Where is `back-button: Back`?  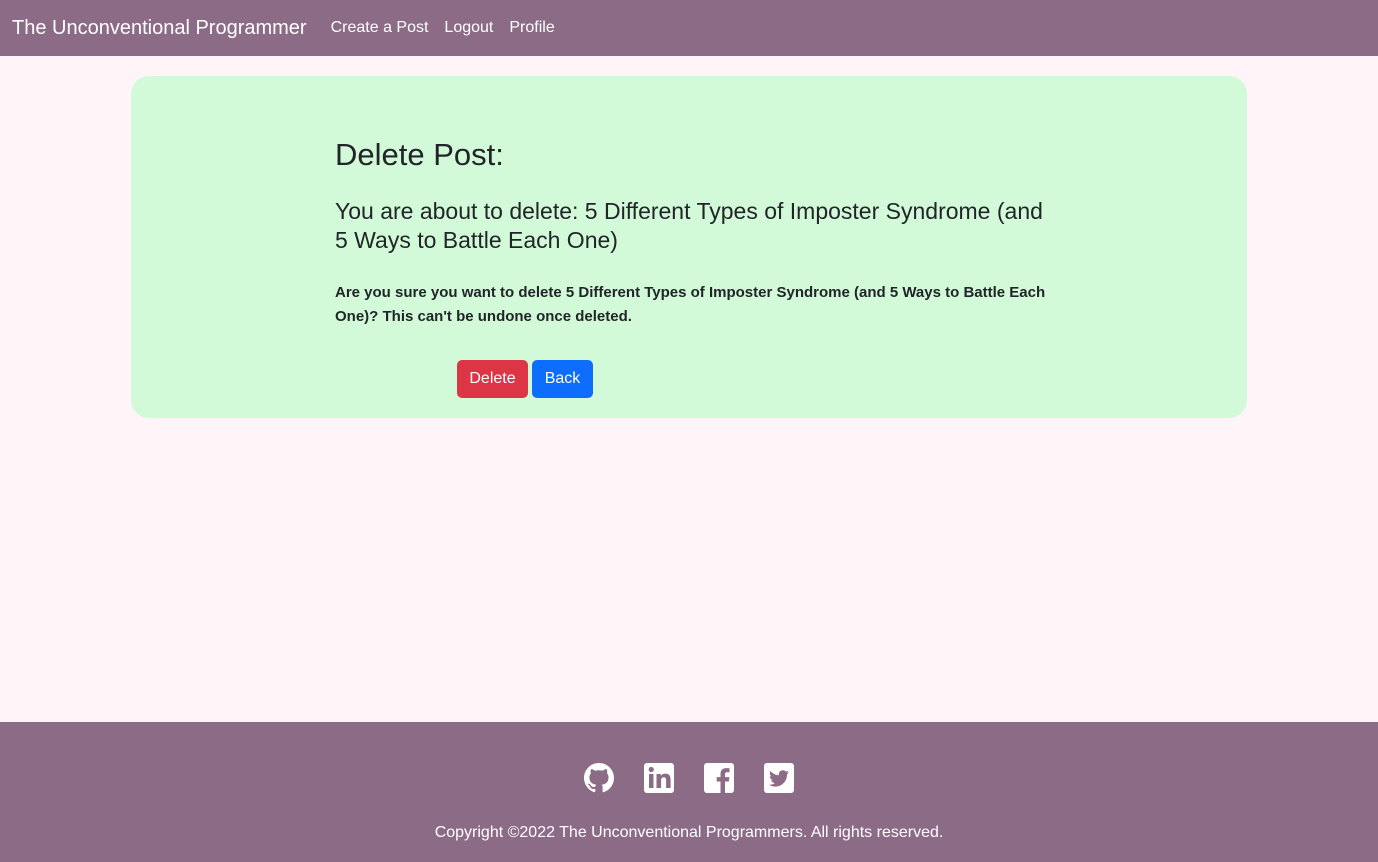 back-button: Back is located at coordinates (562, 379).